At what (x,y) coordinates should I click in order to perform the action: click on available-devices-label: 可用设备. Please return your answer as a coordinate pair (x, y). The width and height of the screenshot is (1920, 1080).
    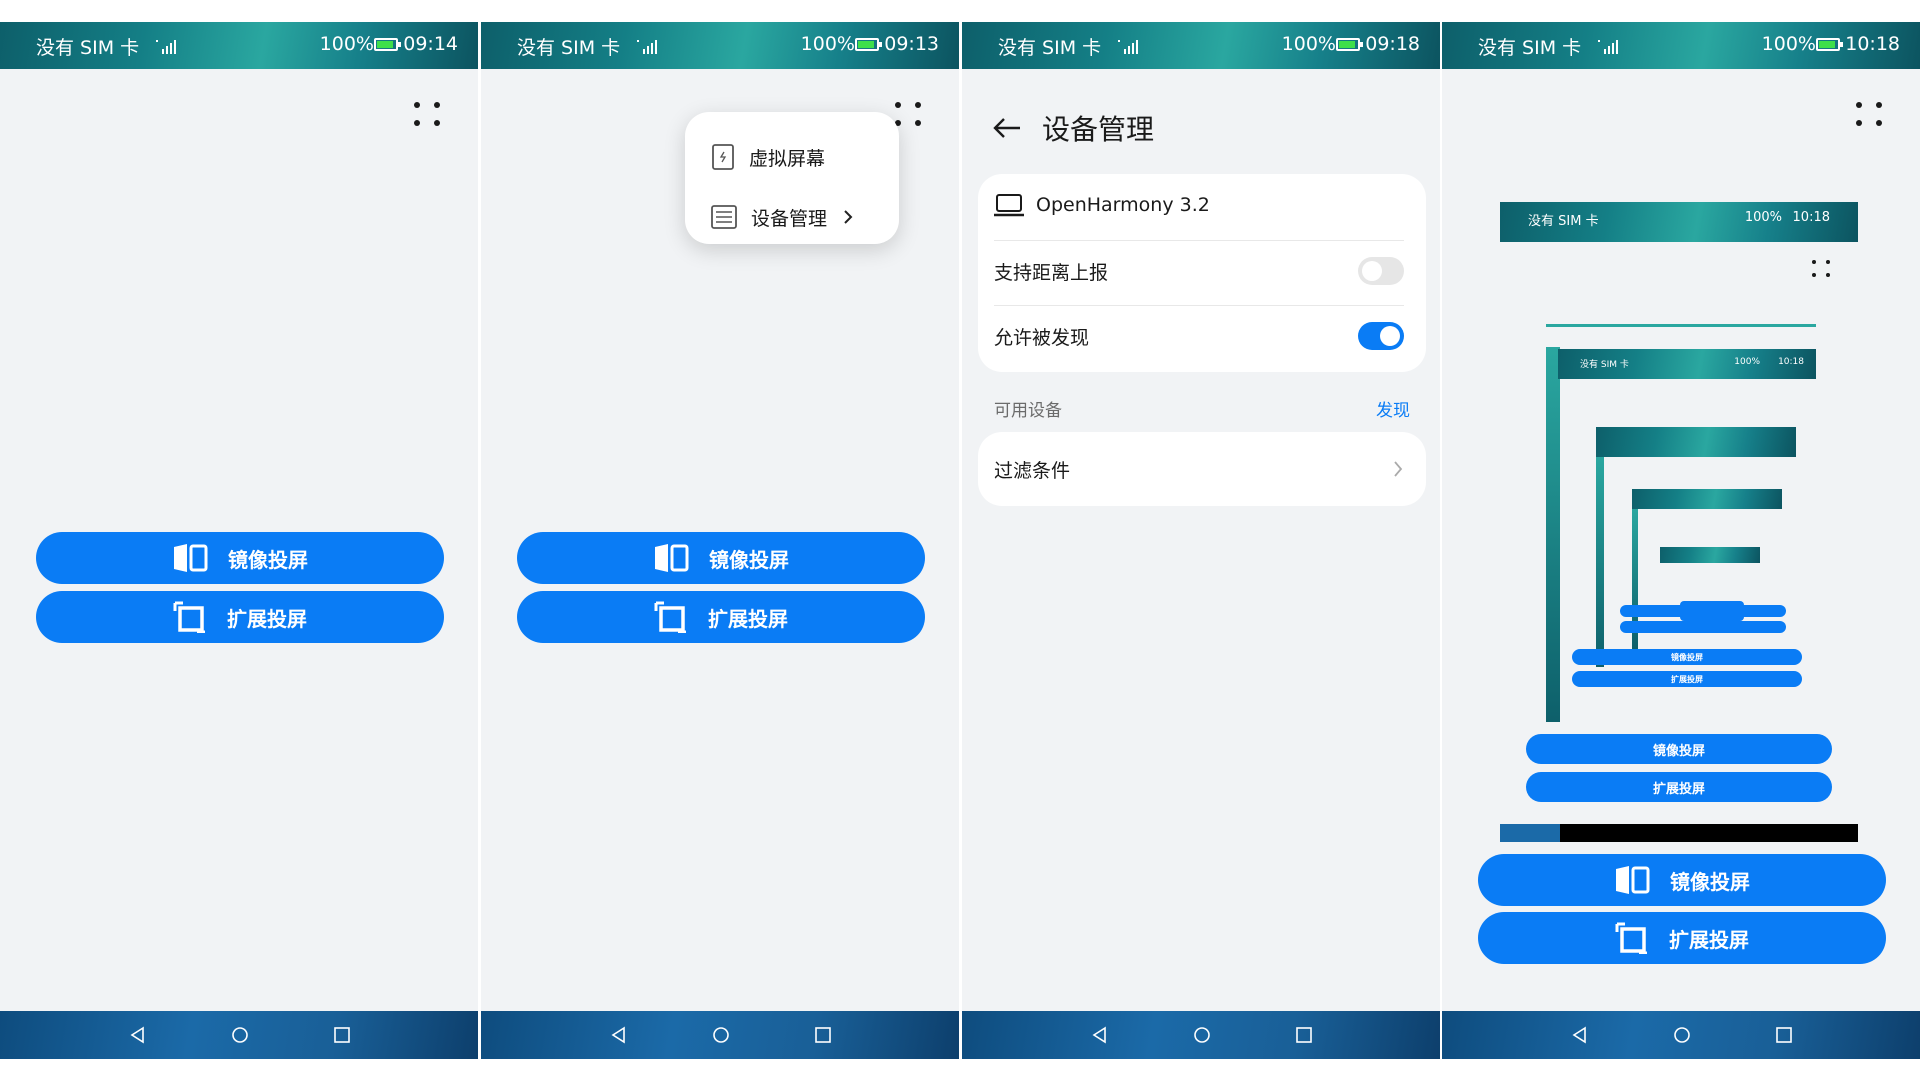
    Looking at the image, I should click on (1028, 411).